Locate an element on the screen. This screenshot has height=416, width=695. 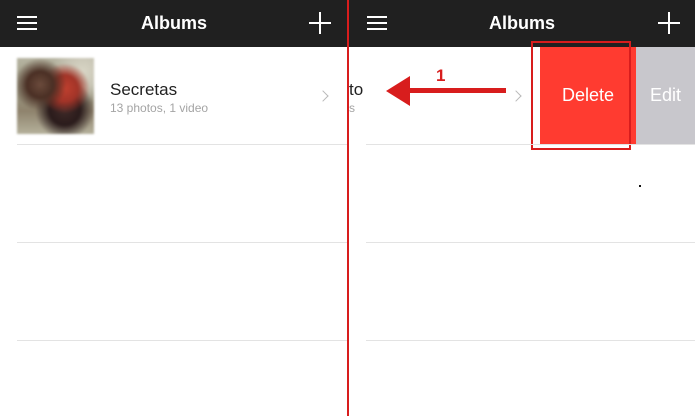
screen-separator is located at coordinates (348, 208).